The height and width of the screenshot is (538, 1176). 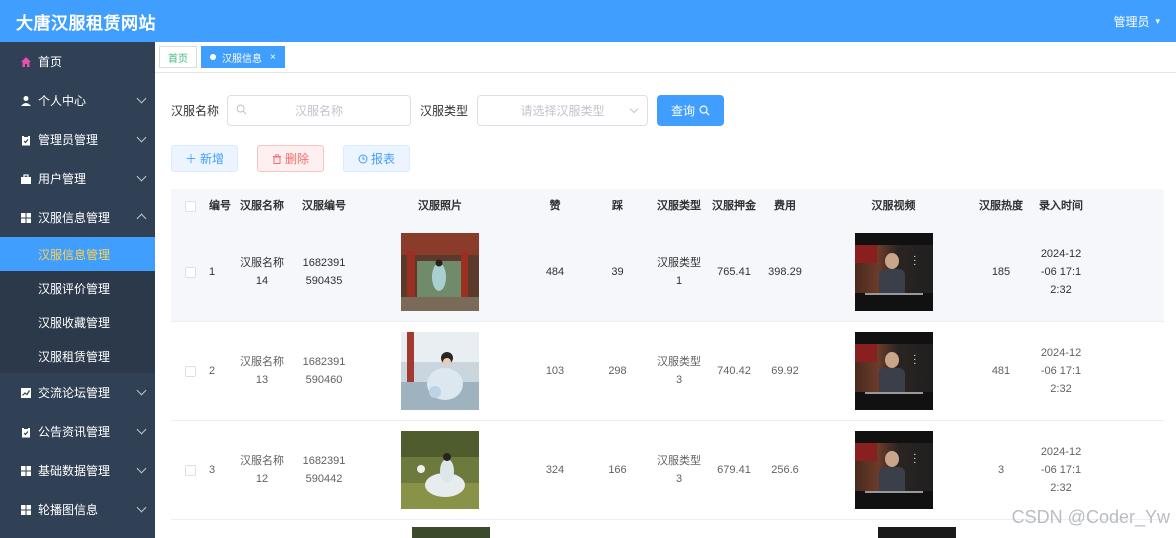 I want to click on video-frame-person, so click(x=891, y=261).